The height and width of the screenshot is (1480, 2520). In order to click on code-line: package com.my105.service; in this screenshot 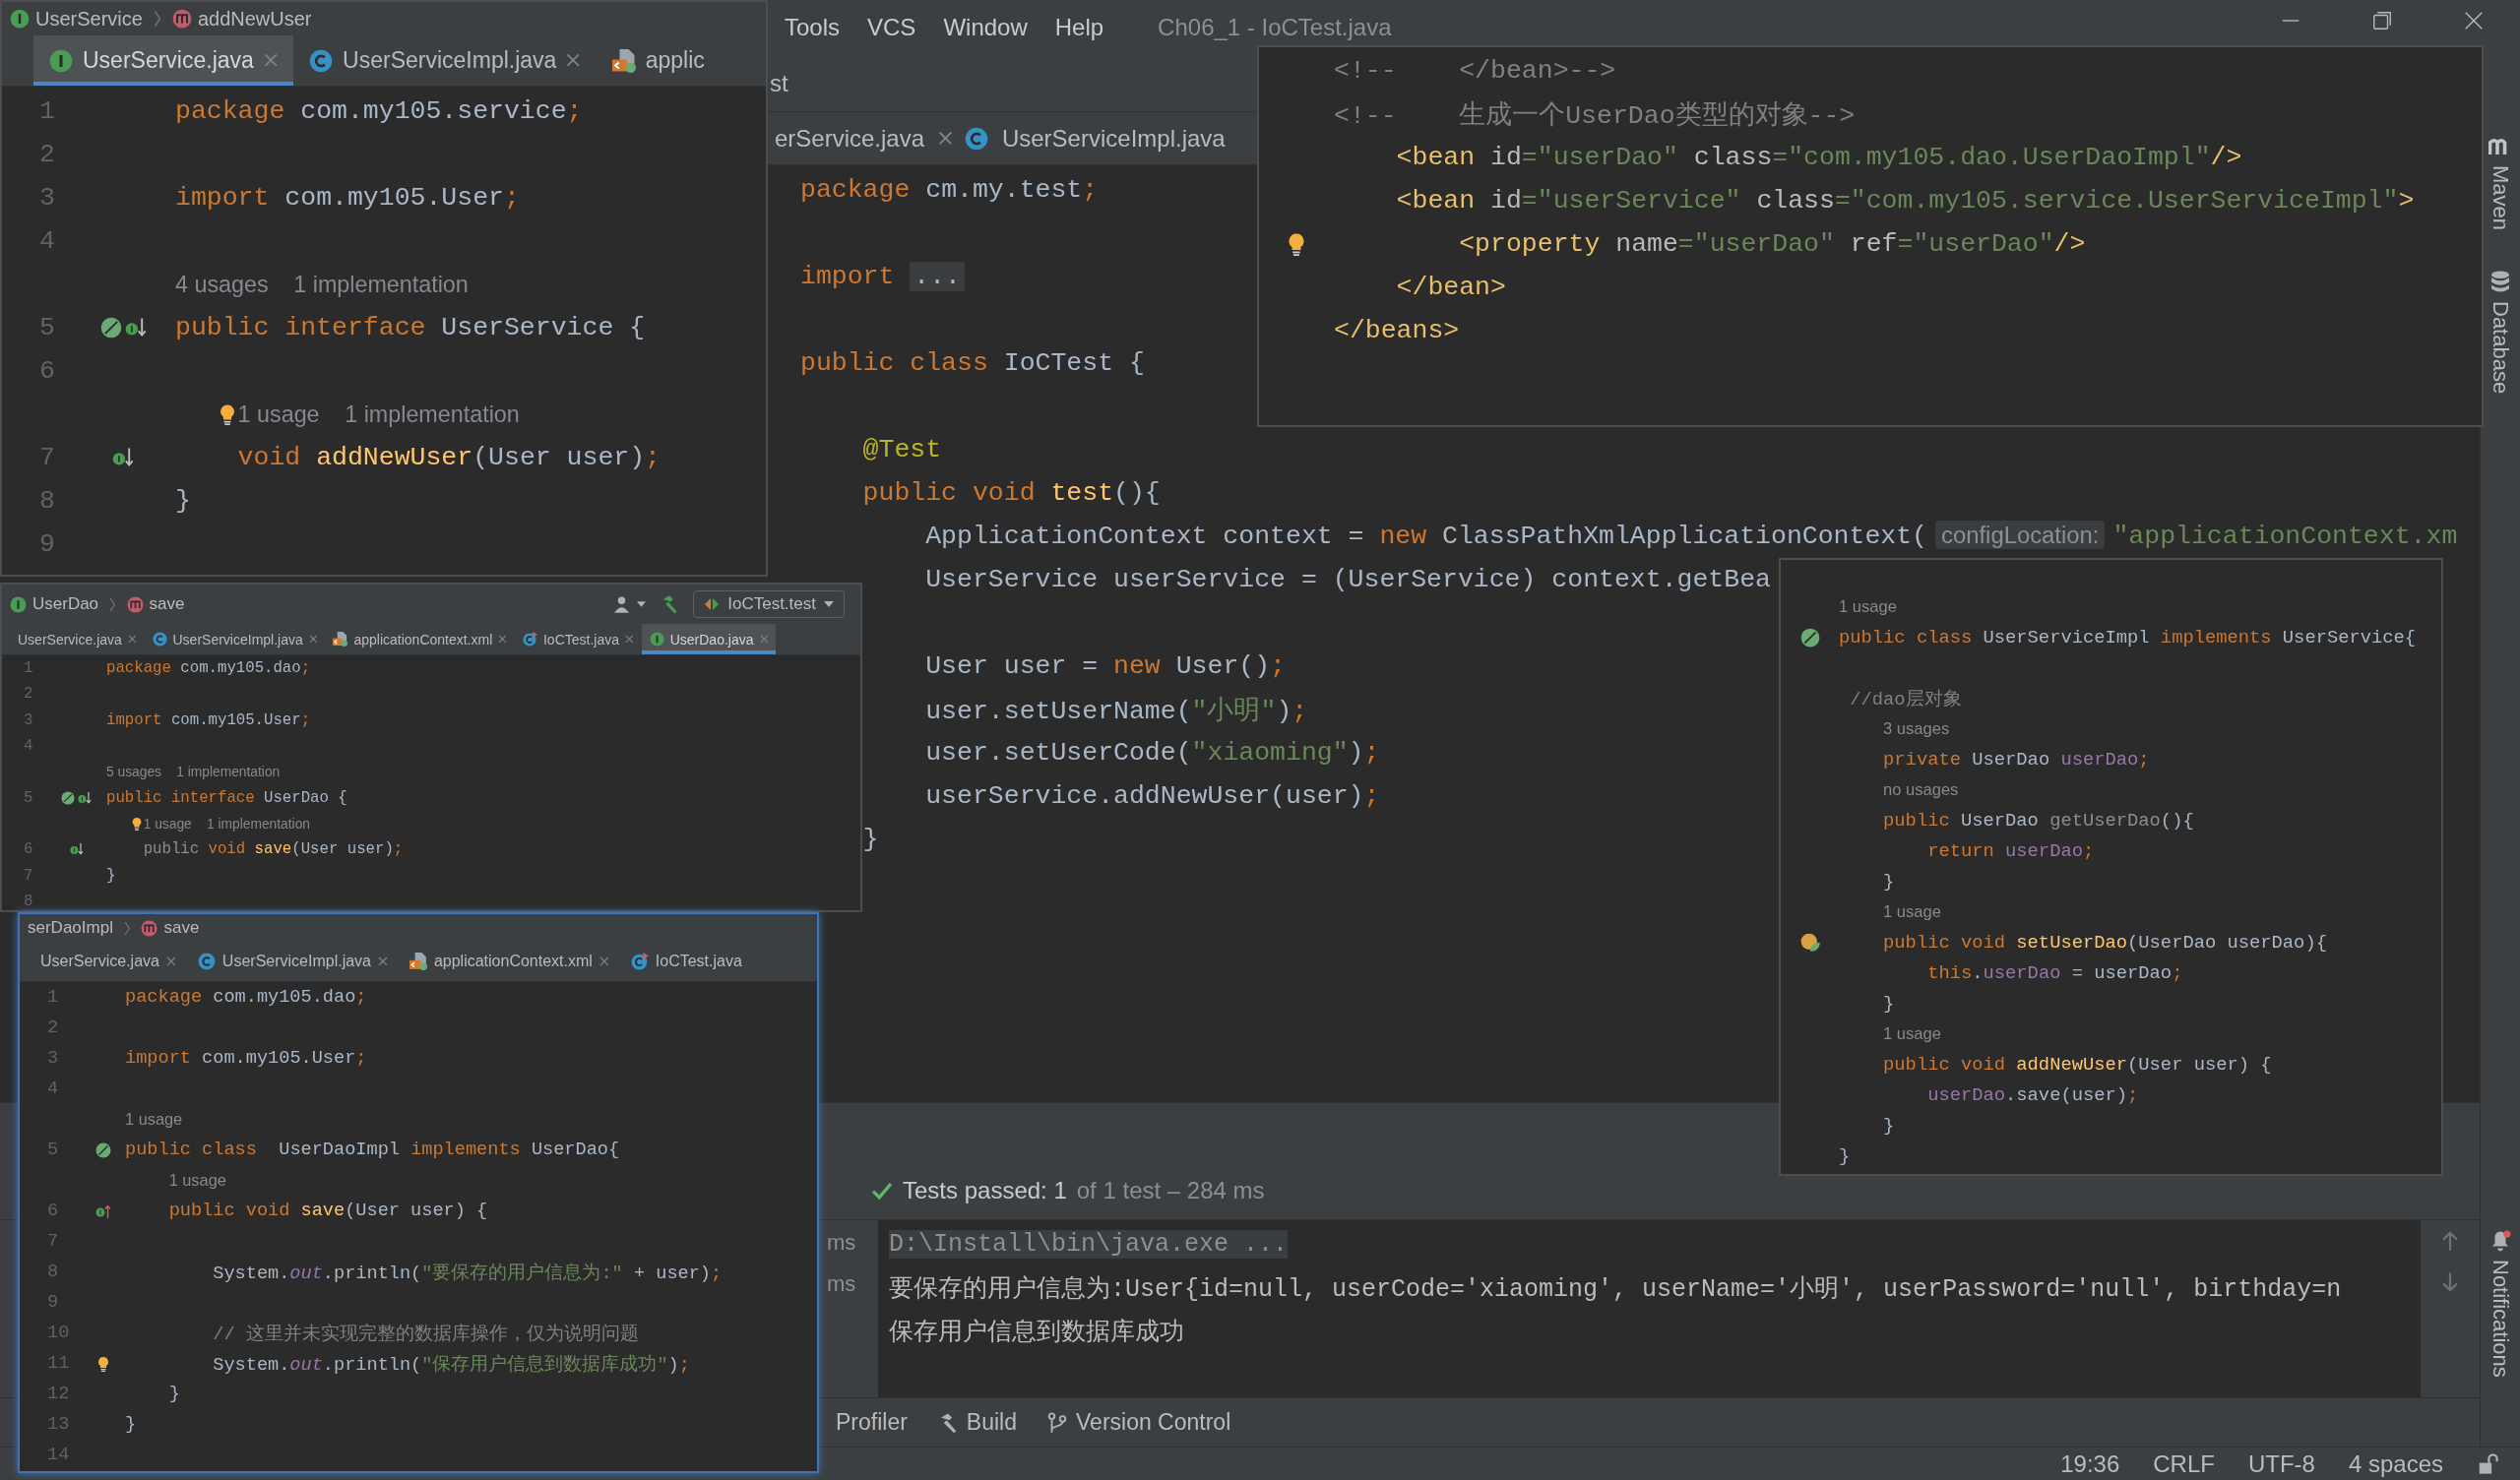, I will do `click(379, 111)`.